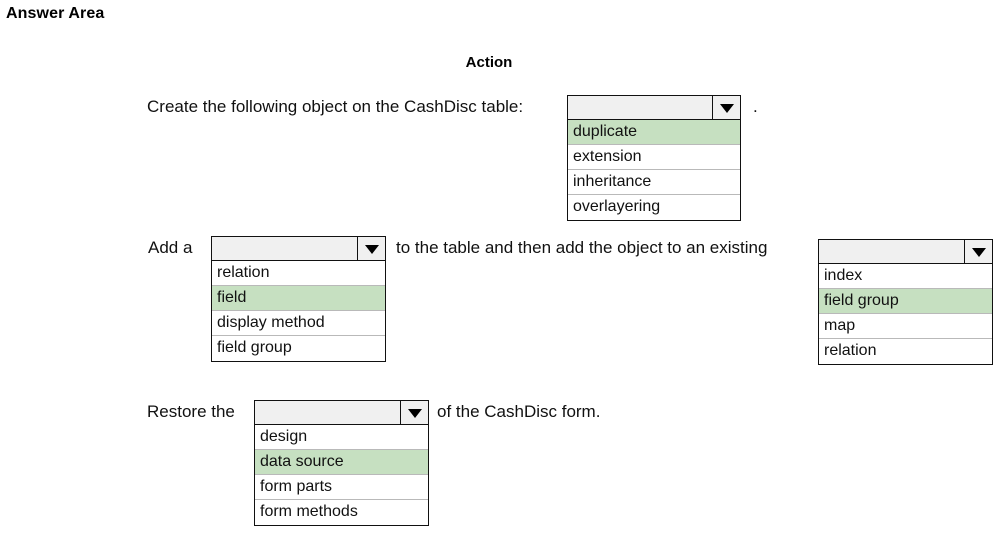  I want to click on option-item: overlayering, so click(654, 207).